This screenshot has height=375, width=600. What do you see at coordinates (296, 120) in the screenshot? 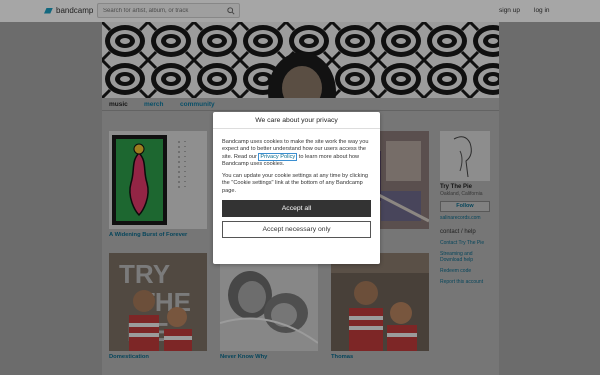
I see `dialog-title: We care about your privacy` at bounding box center [296, 120].